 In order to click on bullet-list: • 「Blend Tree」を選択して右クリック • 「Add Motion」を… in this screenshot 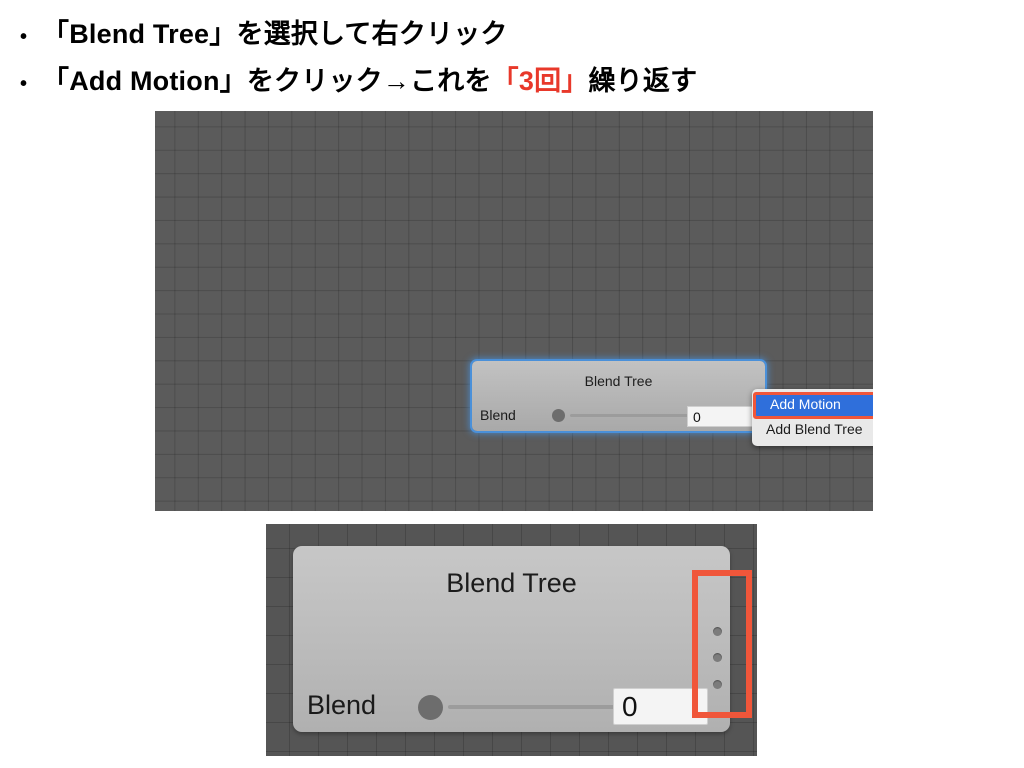, I will do `click(510, 59)`.